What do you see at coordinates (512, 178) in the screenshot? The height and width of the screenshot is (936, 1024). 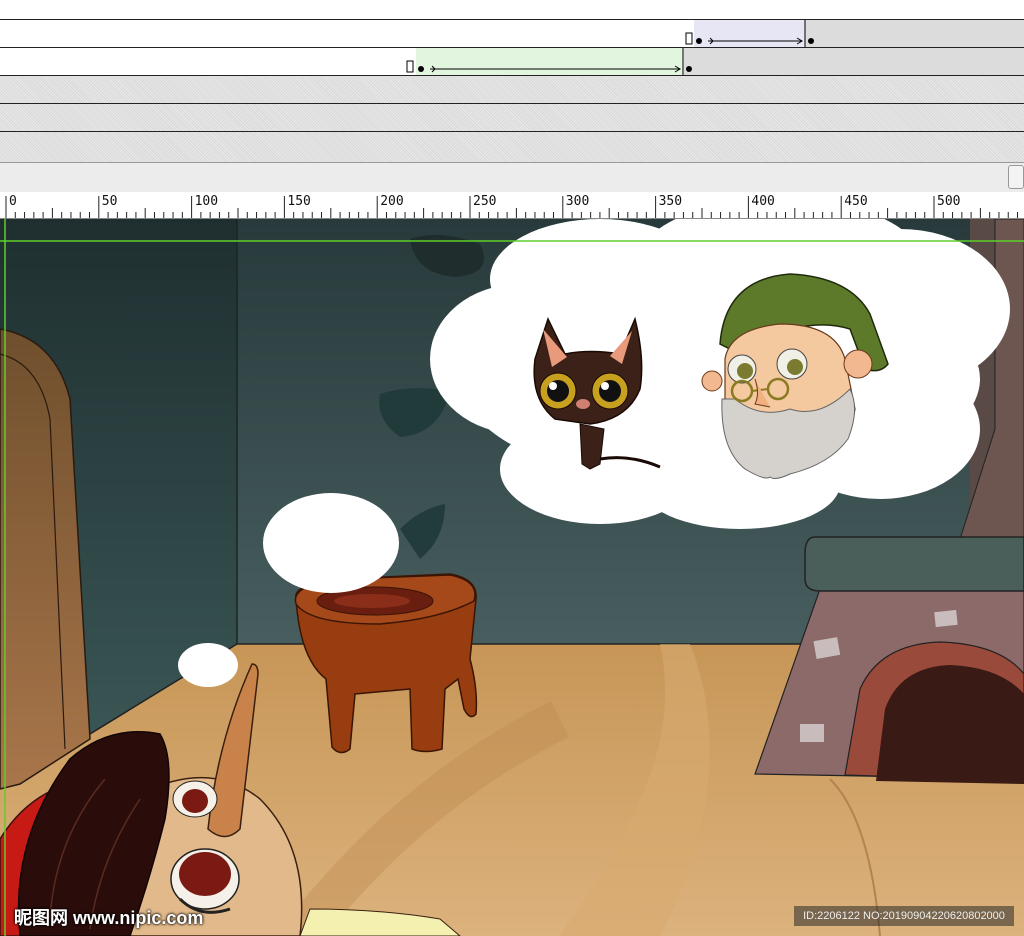 I see `timeline-scrollbar` at bounding box center [512, 178].